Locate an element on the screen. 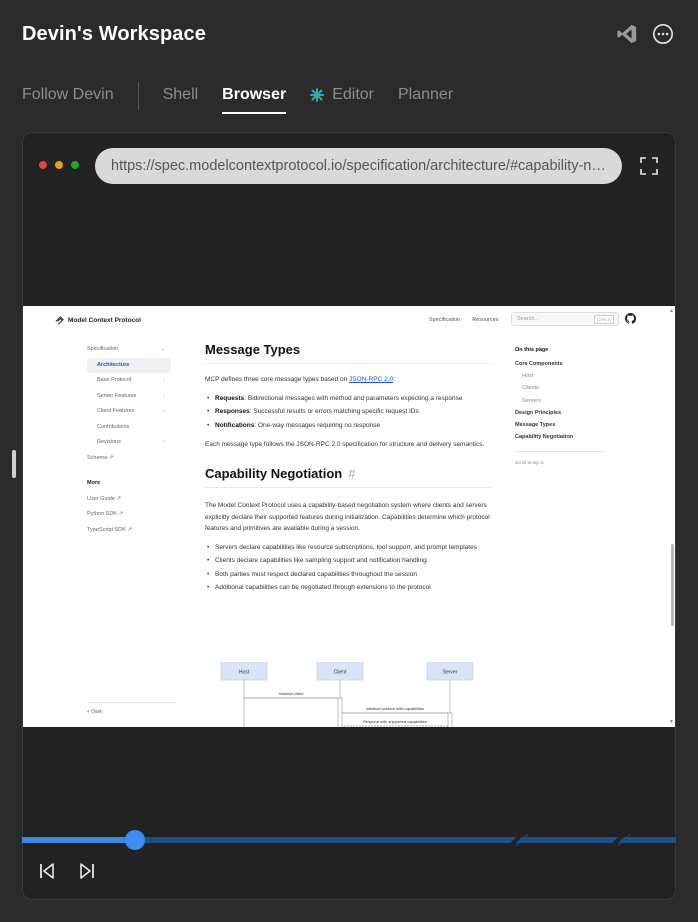  top-link-specification: Specification is located at coordinates (444, 320).